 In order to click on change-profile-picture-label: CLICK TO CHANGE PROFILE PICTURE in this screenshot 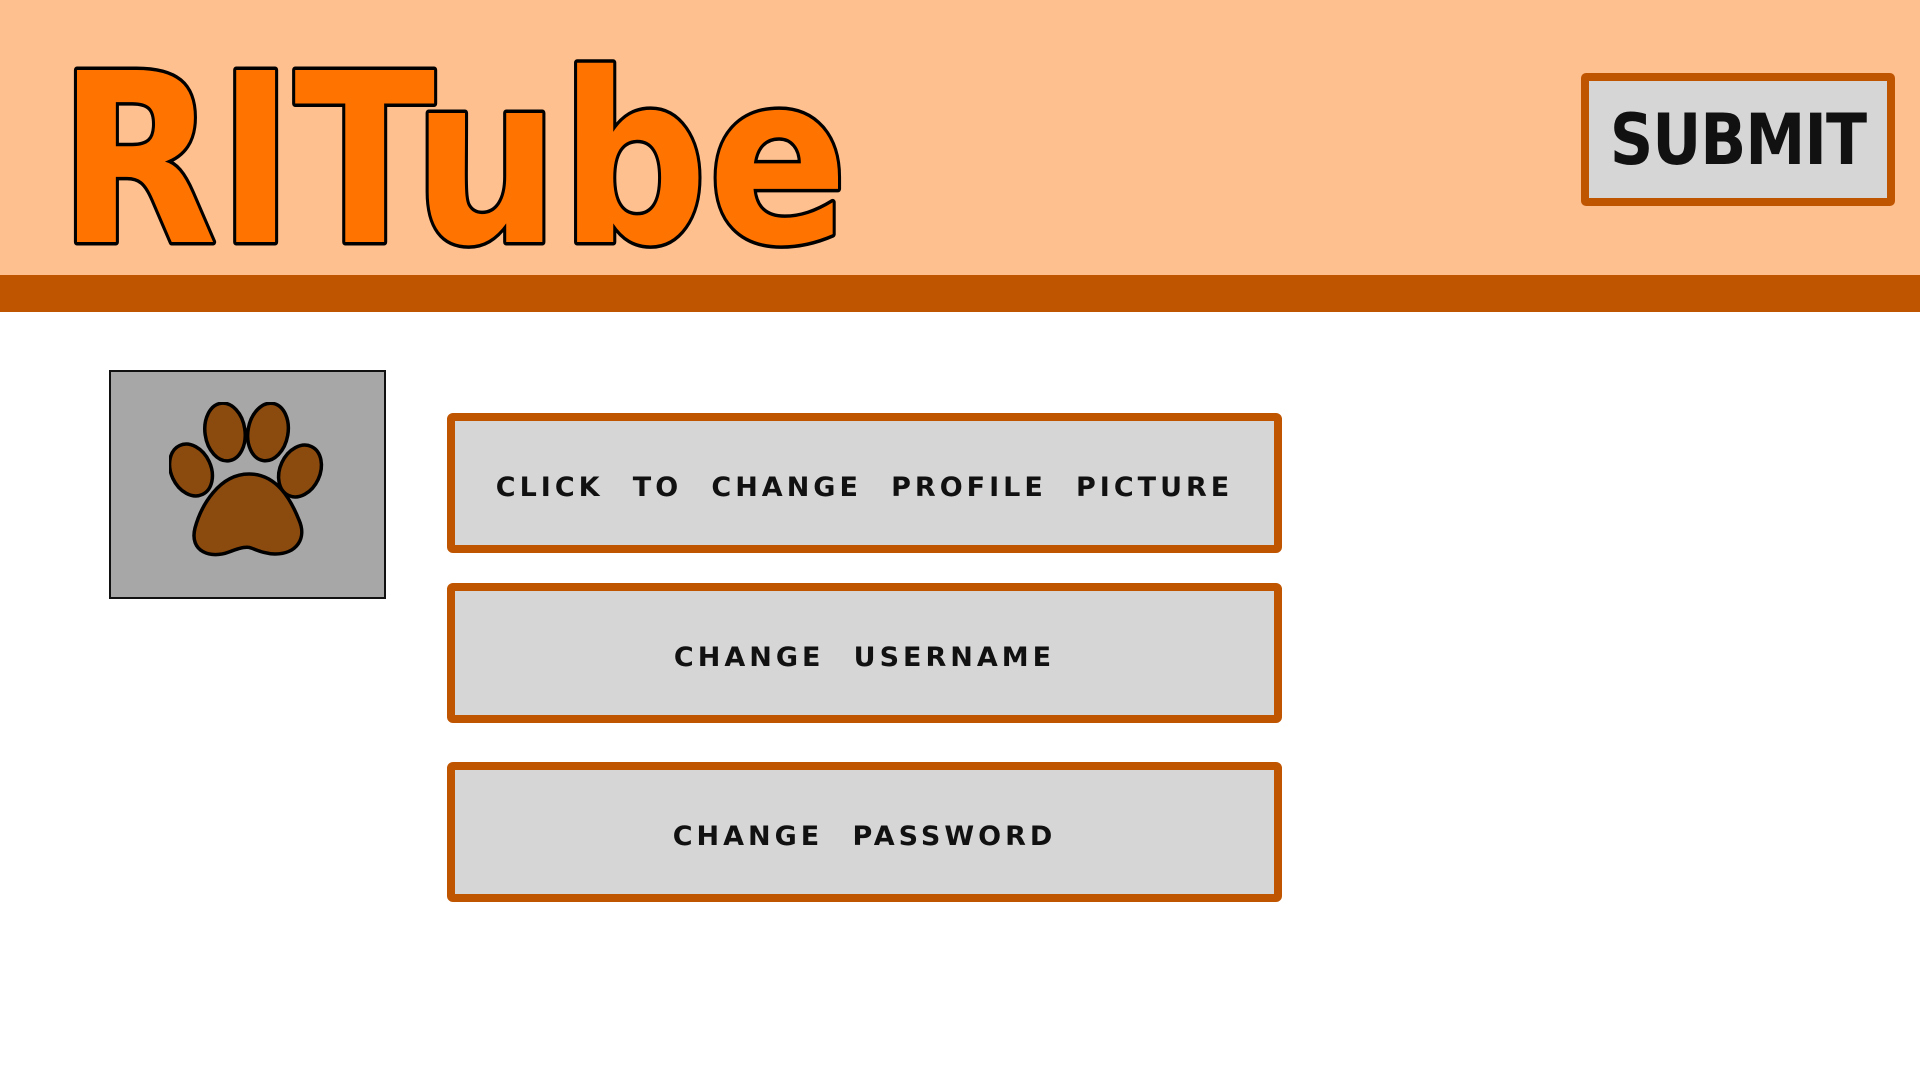, I will do `click(864, 483)`.